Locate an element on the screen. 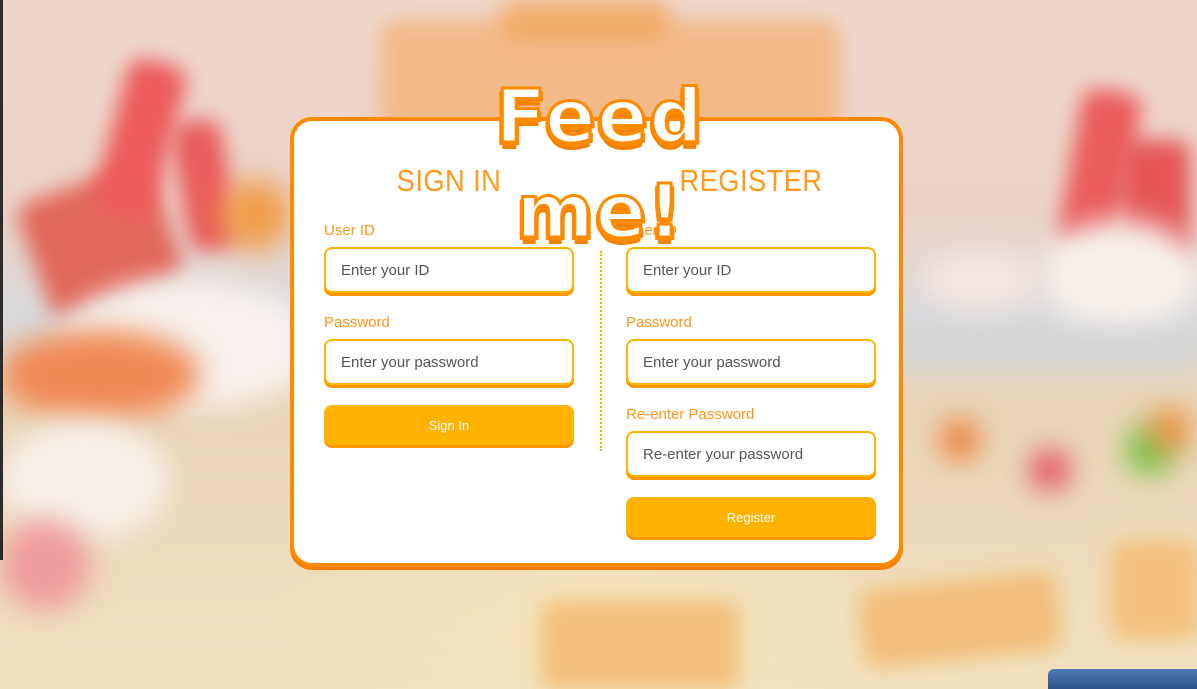 The width and height of the screenshot is (1197, 689). sign-in-user-id-input is located at coordinates (449, 270).